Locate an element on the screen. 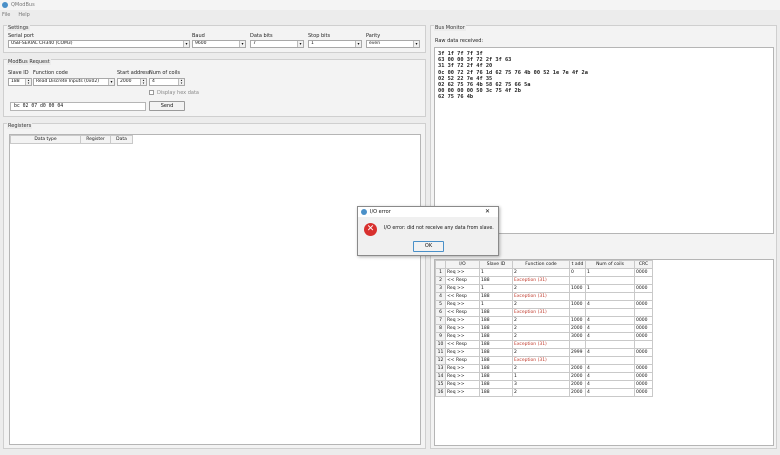 This screenshot has width=780, height=455. start-address-spinbox: 2000 ▴ ▾ is located at coordinates (132, 82).